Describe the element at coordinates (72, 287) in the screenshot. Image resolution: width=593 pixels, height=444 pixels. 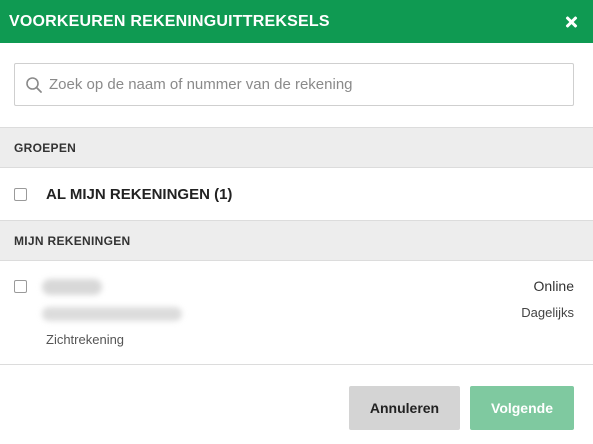
I see `account-name-redacted` at that location.